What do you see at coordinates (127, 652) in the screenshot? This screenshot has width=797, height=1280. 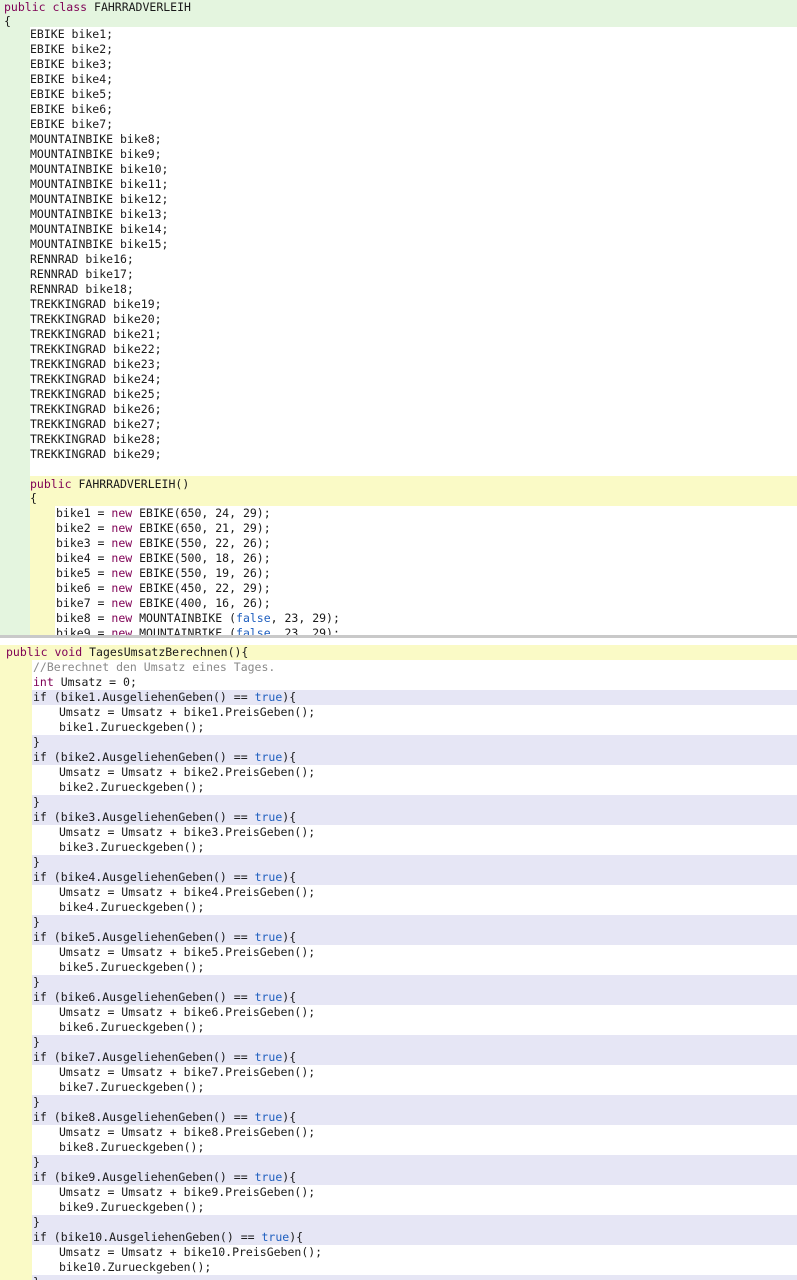 I see `method-declaration-line: public void TagesUmsatzBerechnen(){` at bounding box center [127, 652].